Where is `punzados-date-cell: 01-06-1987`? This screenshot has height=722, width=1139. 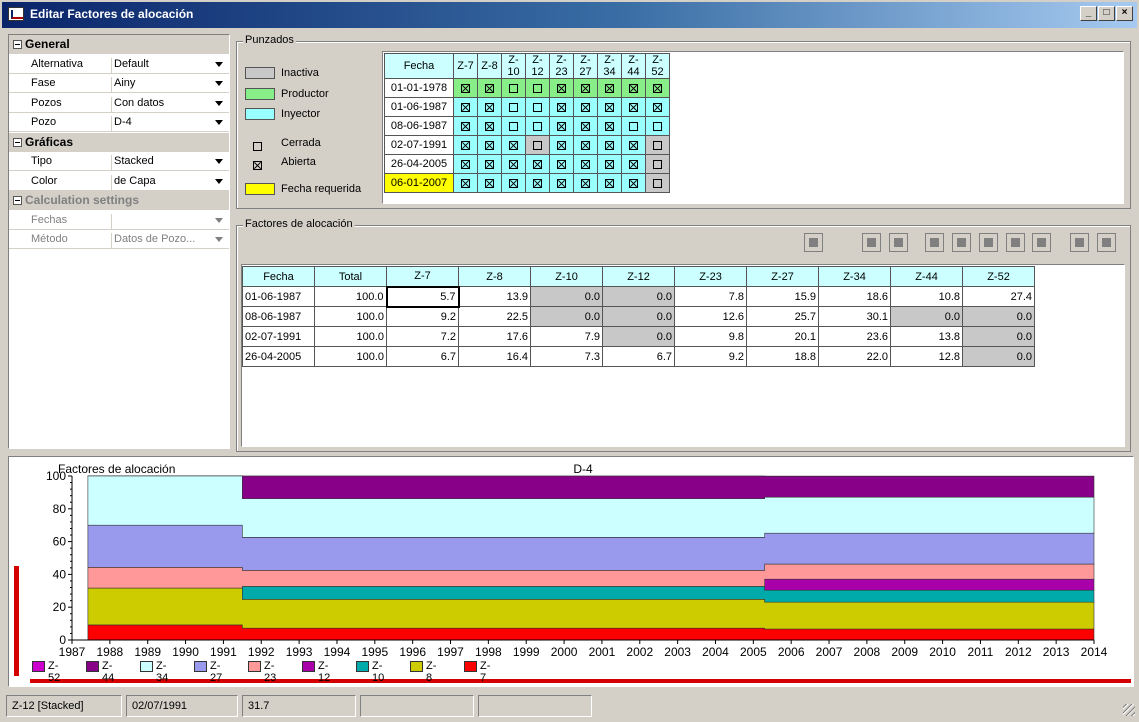
punzados-date-cell: 01-06-1987 is located at coordinates (419, 107).